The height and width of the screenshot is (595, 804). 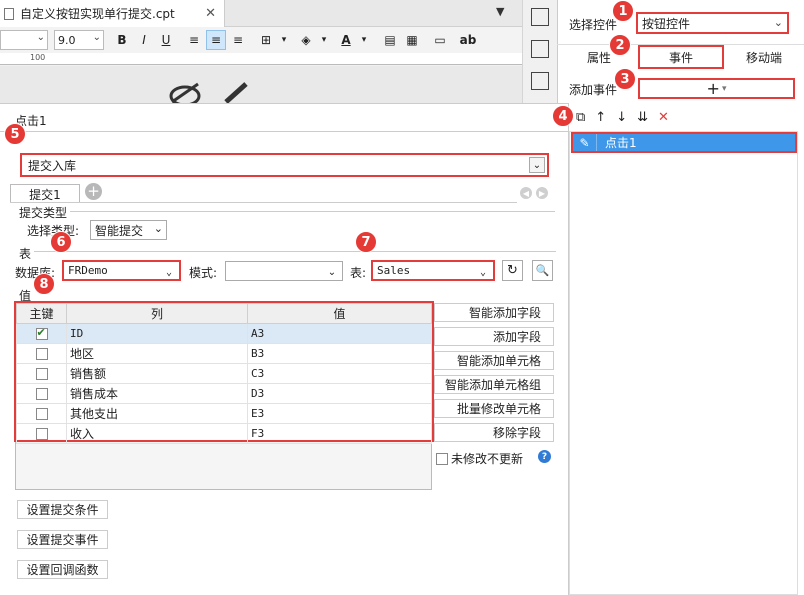 I want to click on fill-color-icon: ◈, so click(x=306, y=40).